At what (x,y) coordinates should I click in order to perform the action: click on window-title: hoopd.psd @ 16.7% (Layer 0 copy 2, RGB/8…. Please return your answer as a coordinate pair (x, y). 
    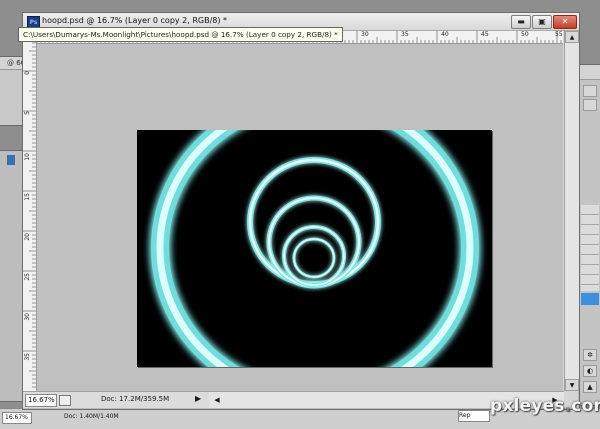
    Looking at the image, I should click on (135, 20).